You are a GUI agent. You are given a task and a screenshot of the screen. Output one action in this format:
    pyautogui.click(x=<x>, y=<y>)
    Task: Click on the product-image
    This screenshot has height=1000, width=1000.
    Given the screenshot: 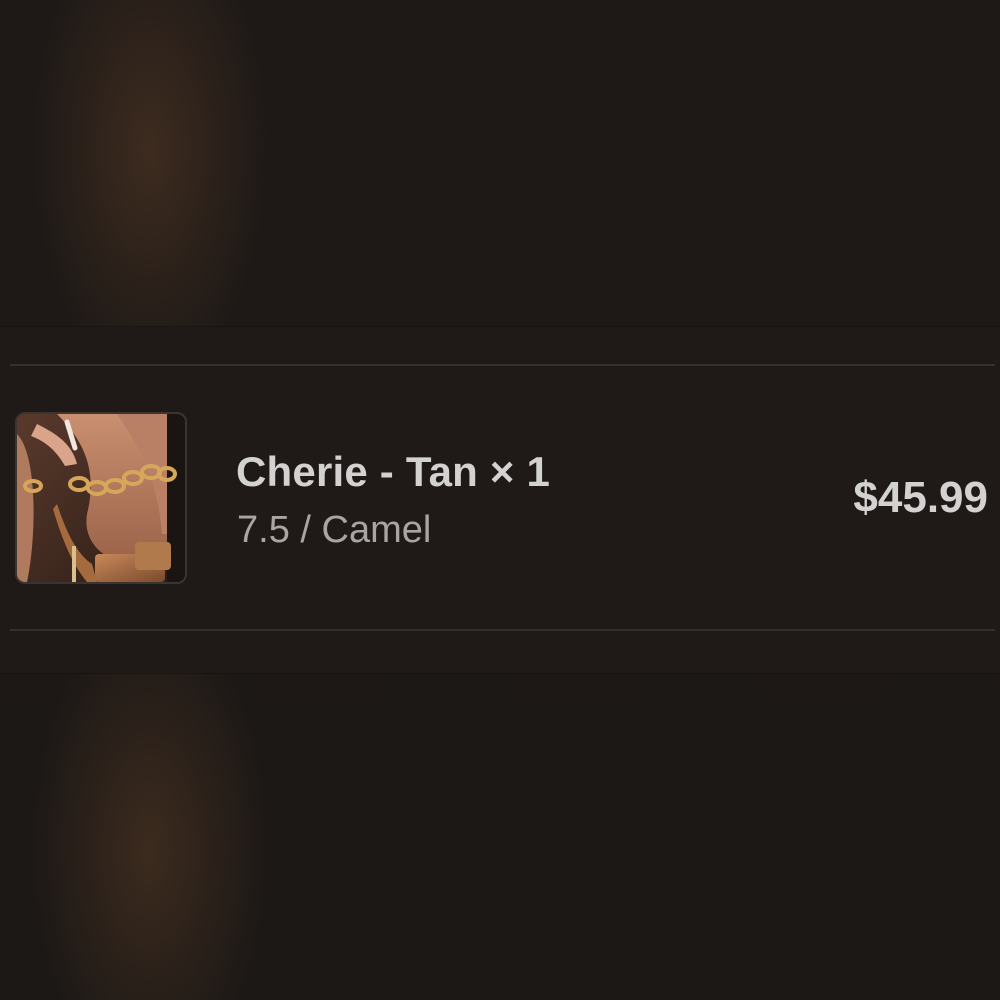 What is the action you would take?
    pyautogui.click(x=101, y=498)
    